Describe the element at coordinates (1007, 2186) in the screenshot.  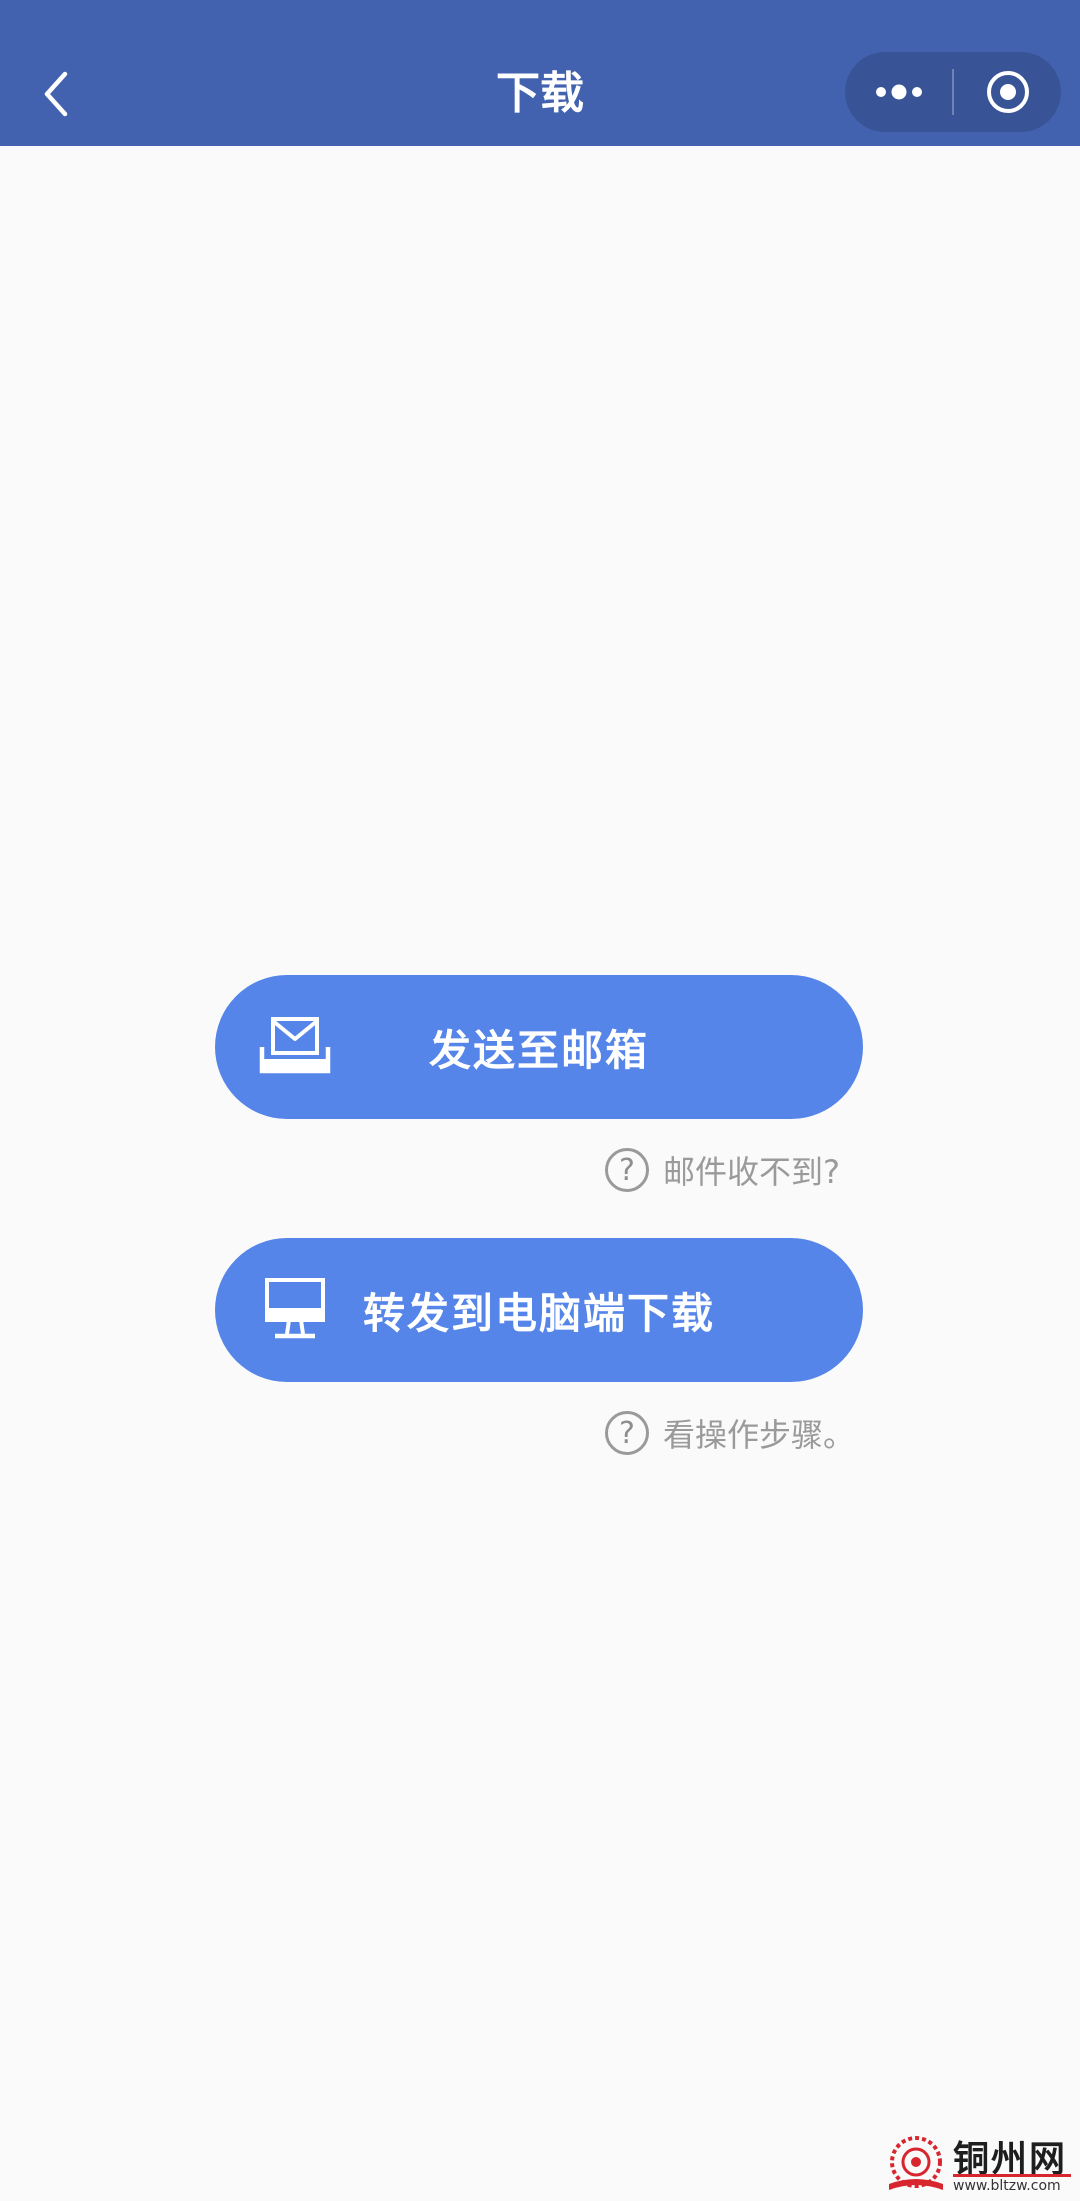
I see `watermark-url: www.bltzw.com` at that location.